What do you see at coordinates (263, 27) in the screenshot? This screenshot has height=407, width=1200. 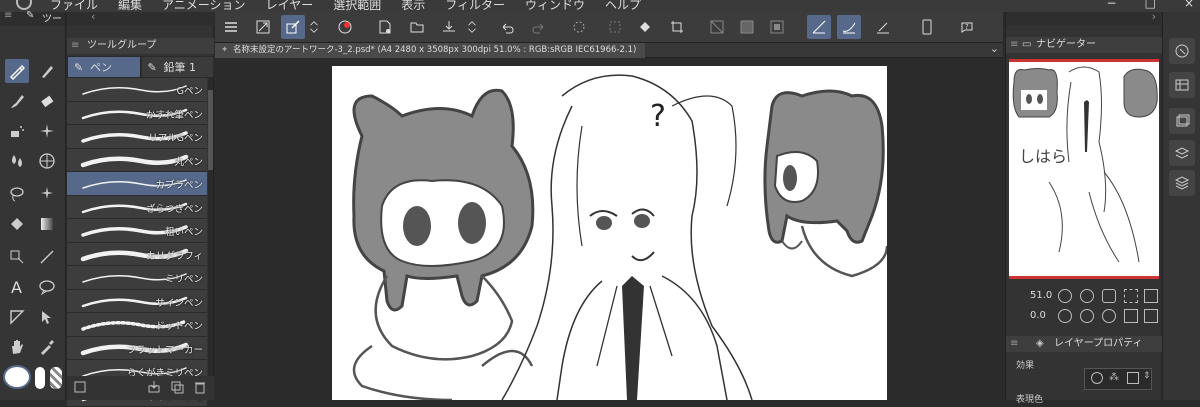 I see `fit-window-icon` at bounding box center [263, 27].